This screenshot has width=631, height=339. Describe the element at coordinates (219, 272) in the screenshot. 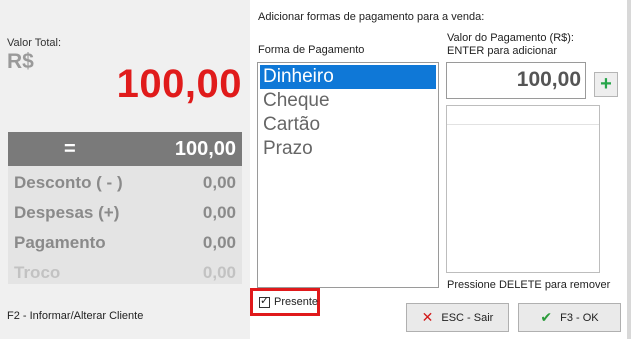

I see `troco-value: 0,00` at that location.